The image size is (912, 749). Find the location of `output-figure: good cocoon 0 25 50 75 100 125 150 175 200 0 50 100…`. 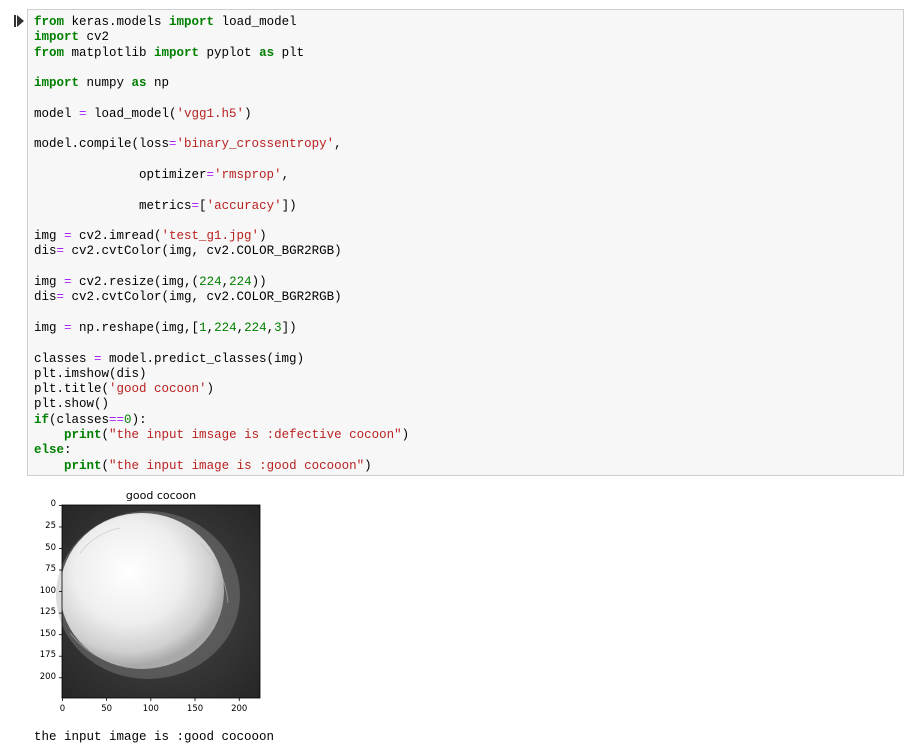

output-figure: good cocoon 0 25 50 75 100 125 150 175 200 0 50 100… is located at coordinates (150, 603).